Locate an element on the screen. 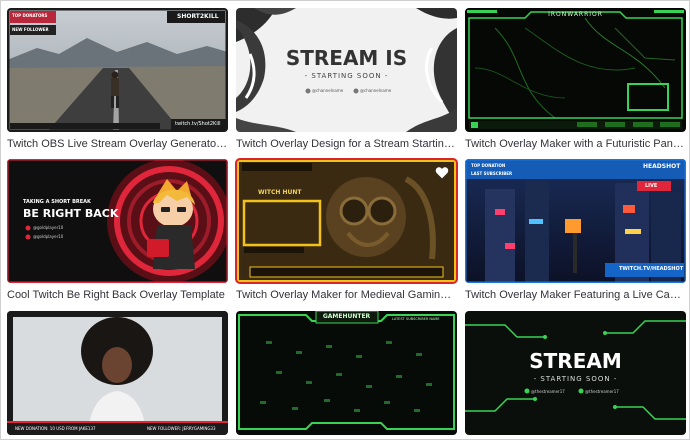 This screenshot has height=440, width=690. overlay-text: NEW FOLLOWER: JERRYGAMING33 is located at coordinates (181, 428).